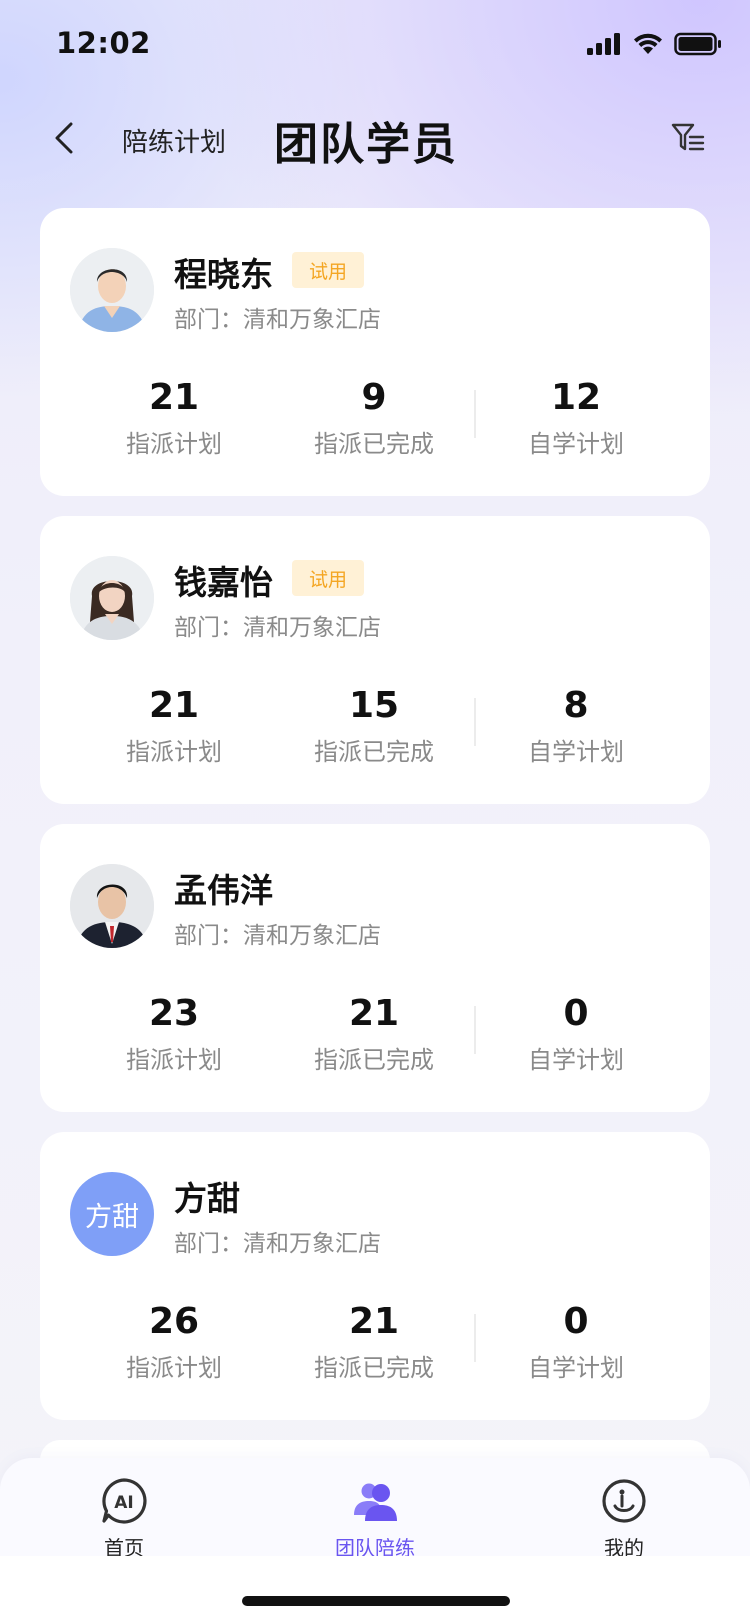 This screenshot has width=750, height=1624. Describe the element at coordinates (174, 140) in the screenshot. I see `back-label: 陪练计划` at that location.